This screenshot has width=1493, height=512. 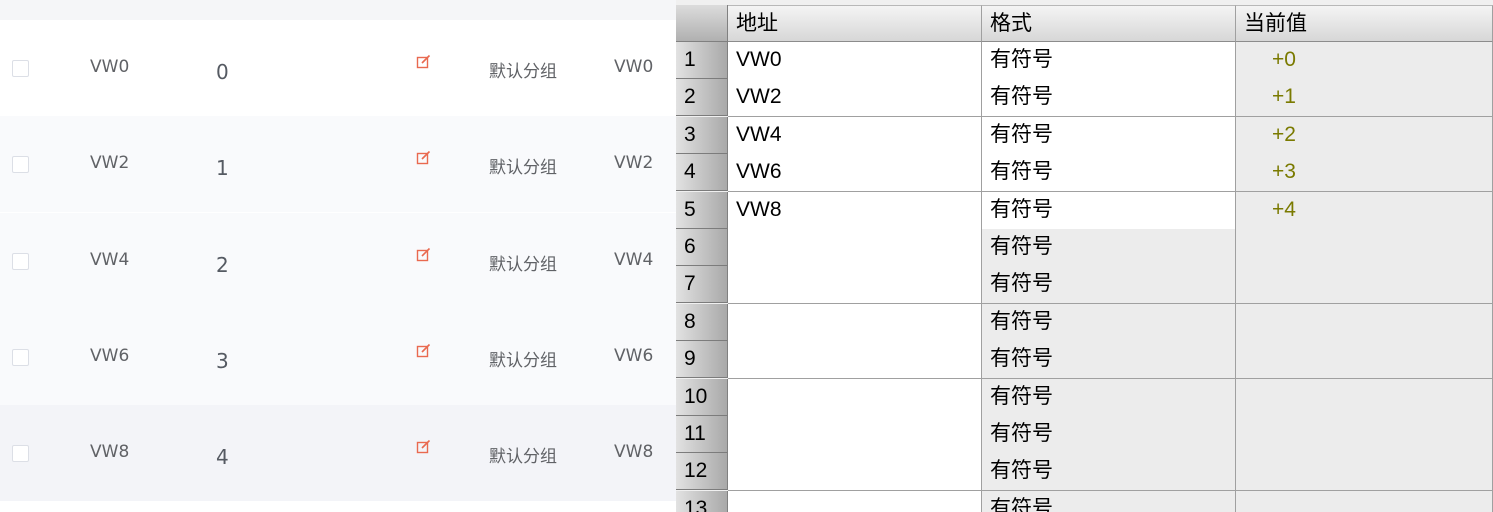 I want to click on value-cell: 0, so click(x=222, y=72).